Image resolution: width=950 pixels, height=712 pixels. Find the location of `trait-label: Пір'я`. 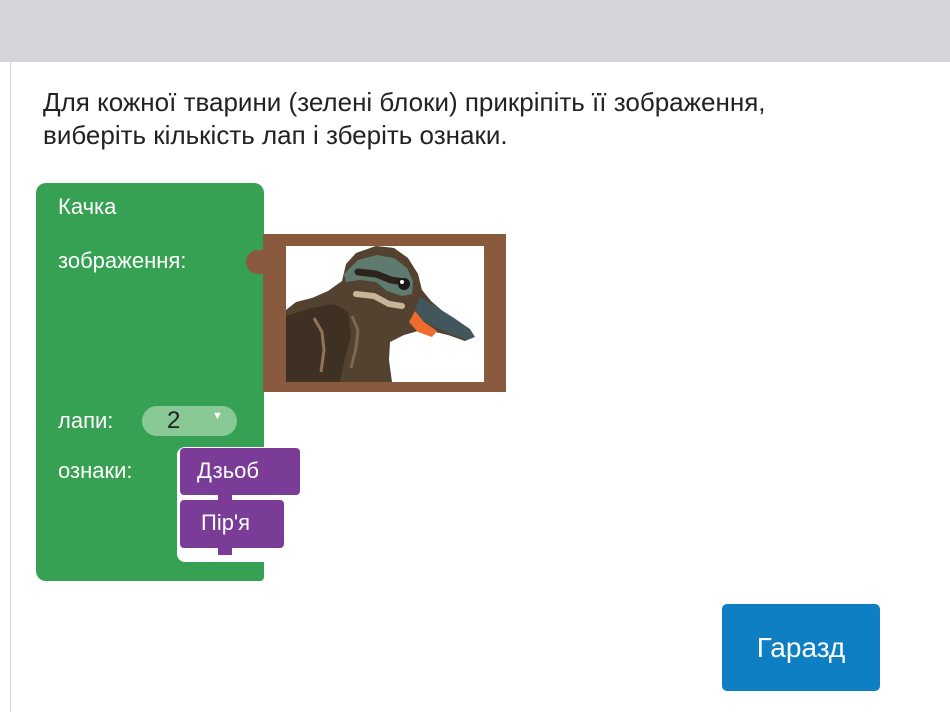

trait-label: Пір'я is located at coordinates (226, 522).